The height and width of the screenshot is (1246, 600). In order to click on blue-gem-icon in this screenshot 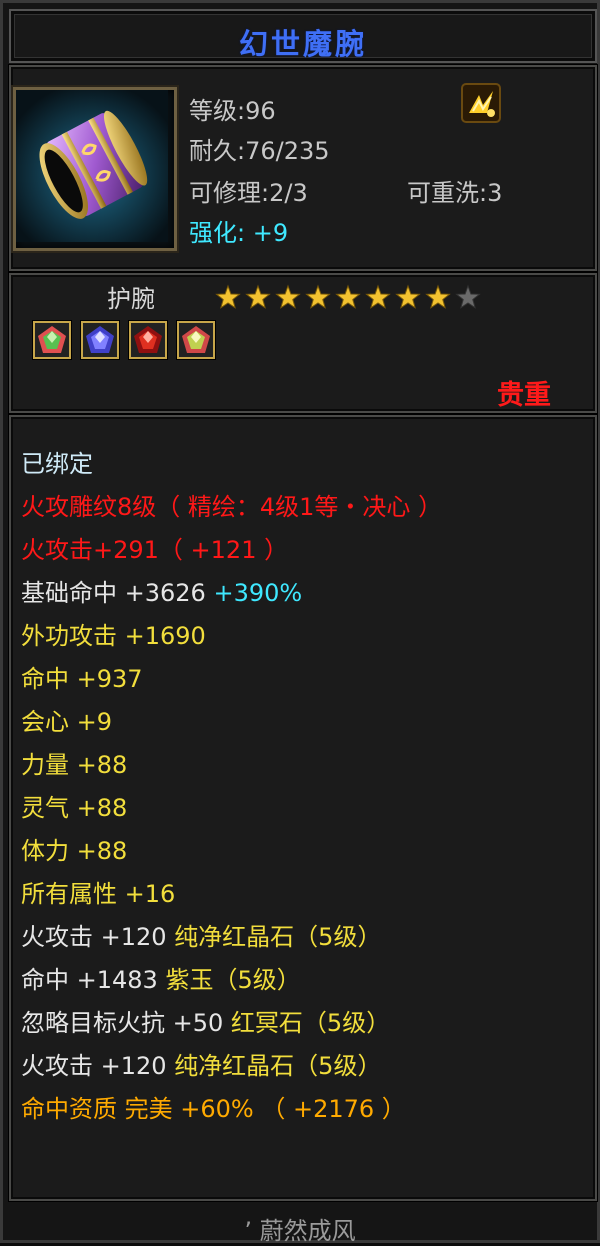, I will do `click(100, 339)`.